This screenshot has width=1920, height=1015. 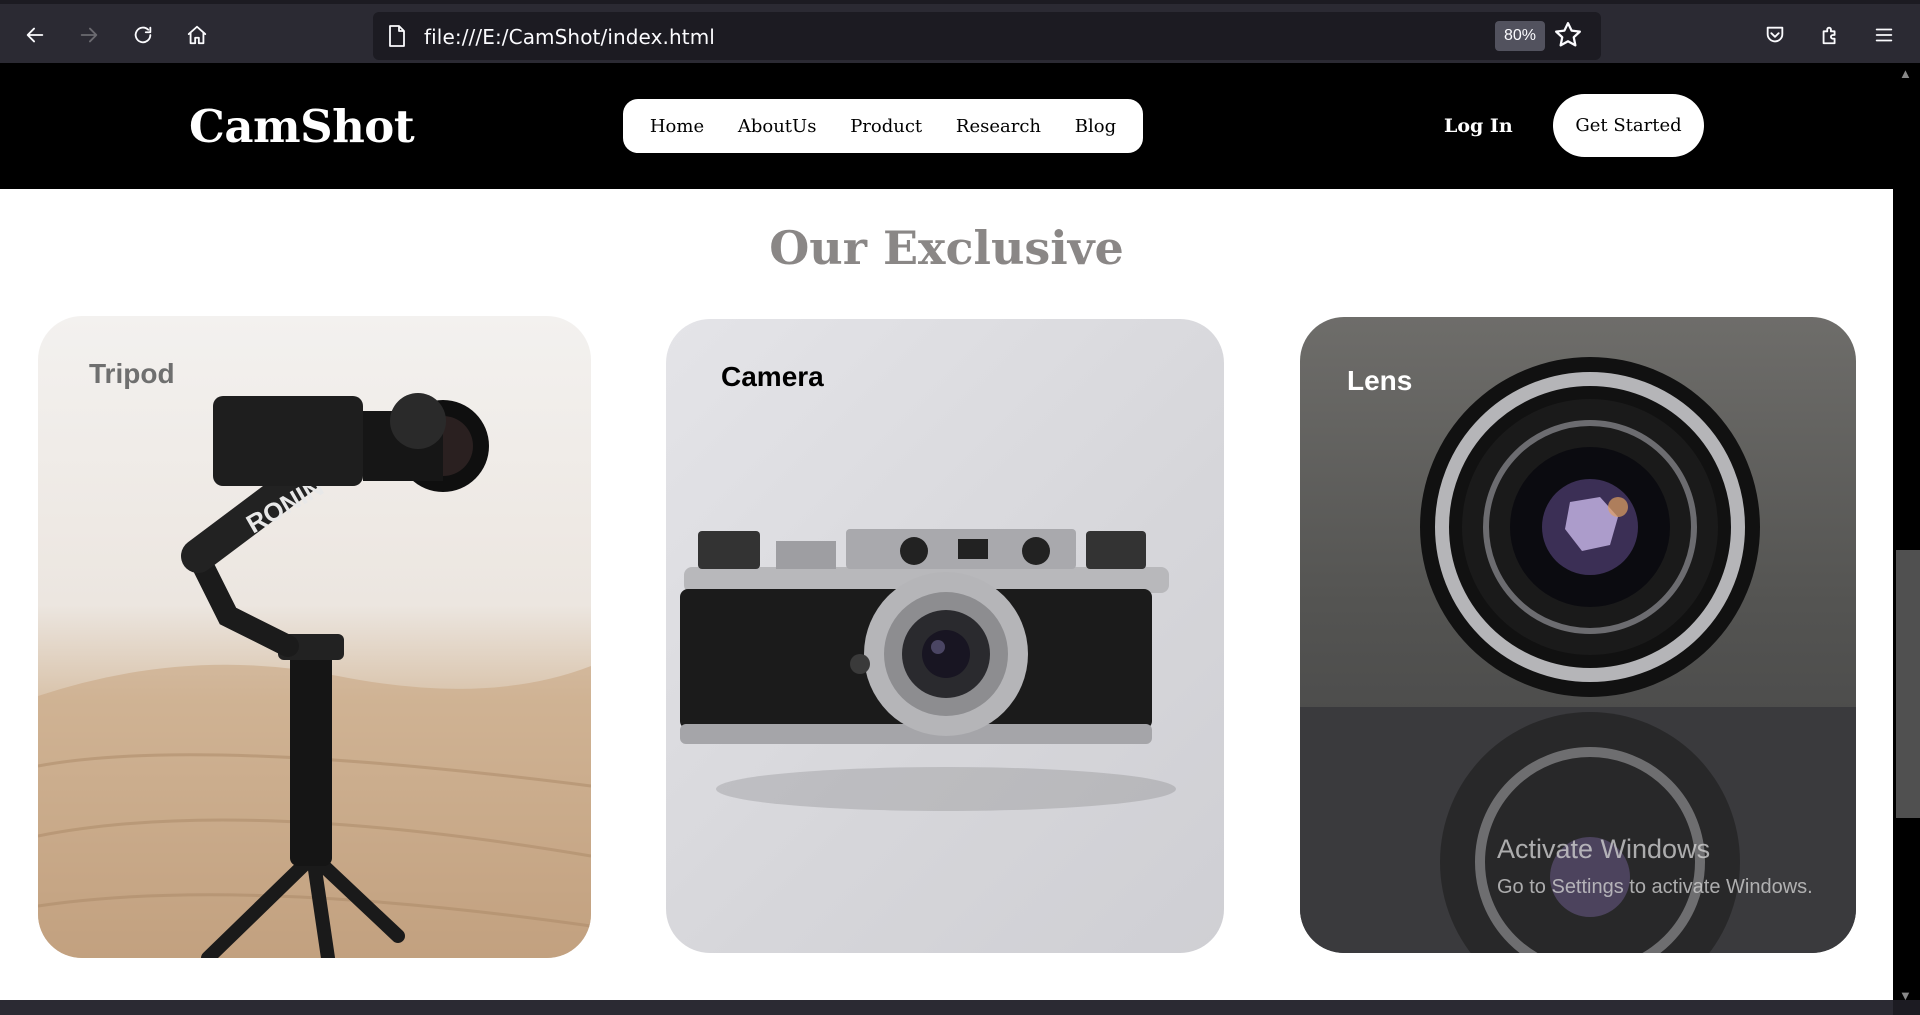 I want to click on extensions-button, so click(x=1830, y=35).